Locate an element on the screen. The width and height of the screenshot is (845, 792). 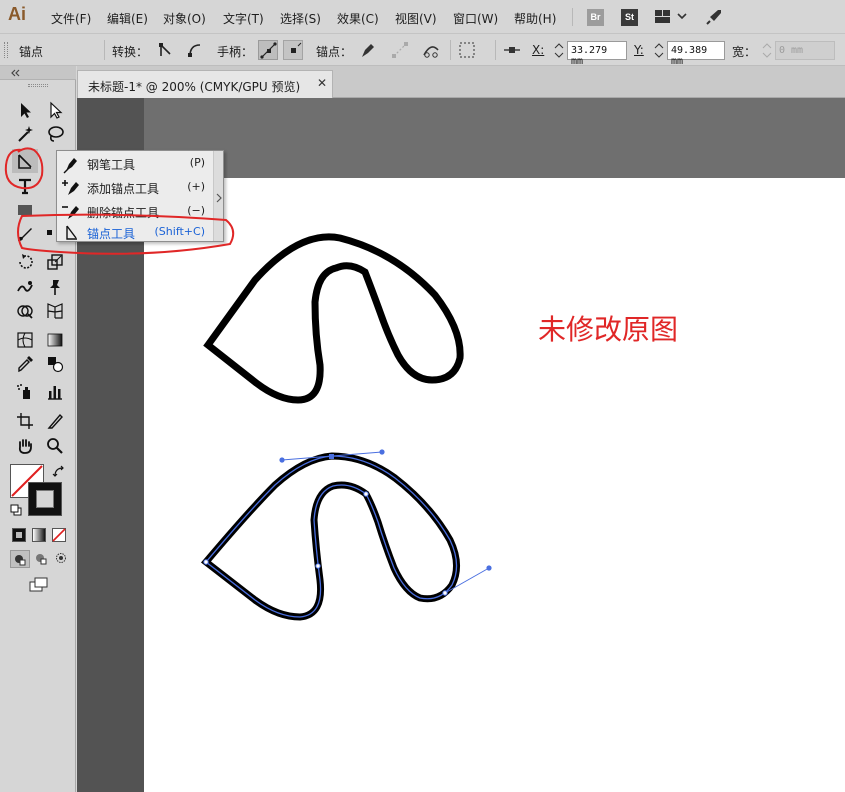
mesh-icon is located at coordinates (25, 340).